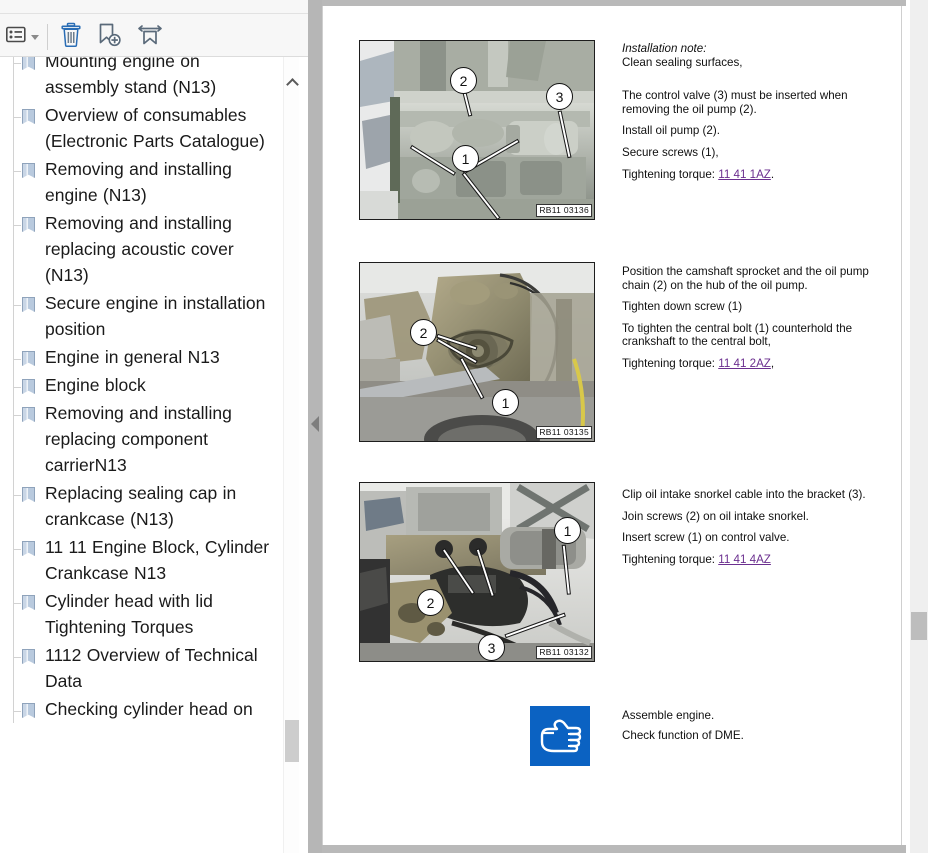  I want to click on figure-3: 1 2 3 RB11 03132, so click(477, 572).